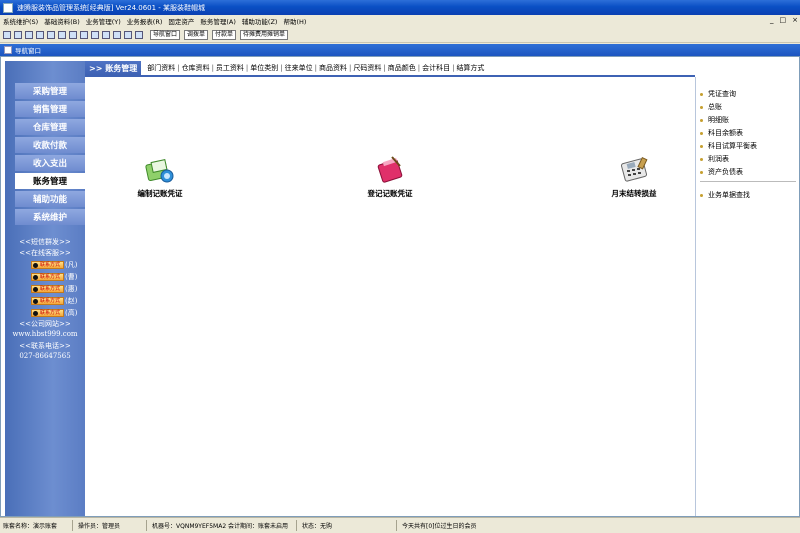 This screenshot has height=533, width=800. I want to click on website-link: www.hbst999.com, so click(45, 334).